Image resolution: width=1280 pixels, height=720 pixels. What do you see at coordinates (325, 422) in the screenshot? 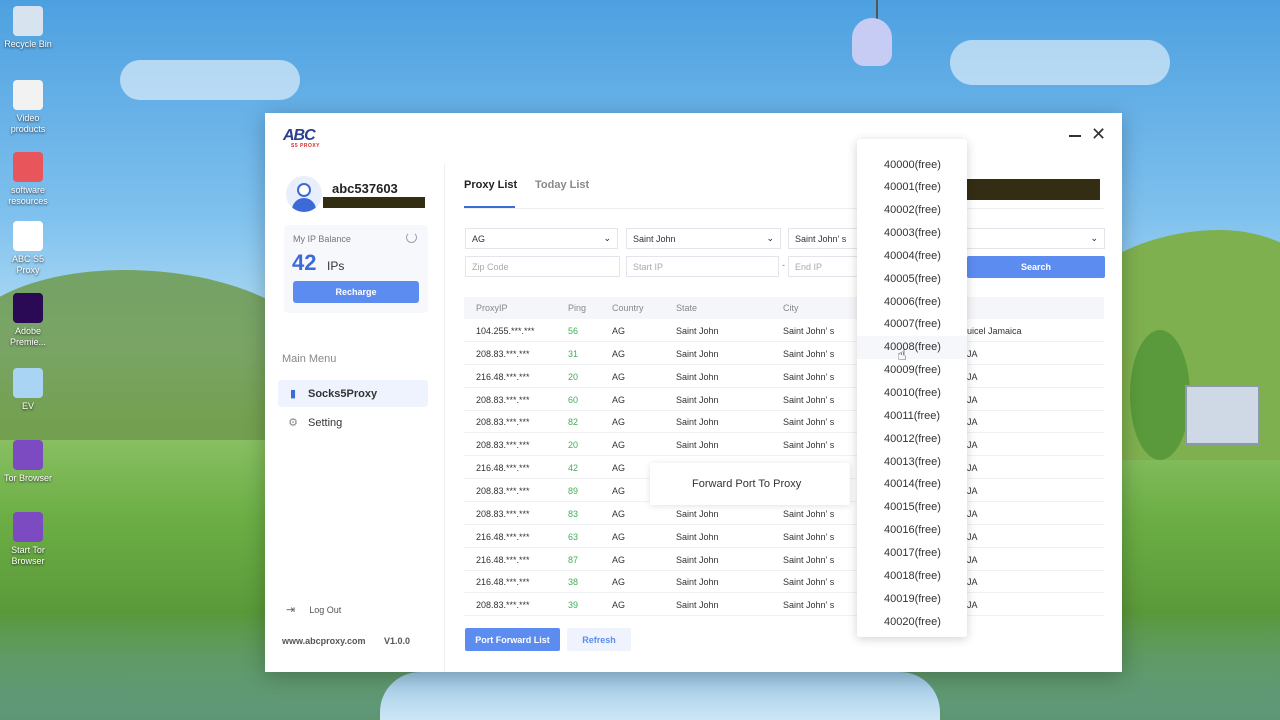
I see `menu-item-label: Setting` at bounding box center [325, 422].